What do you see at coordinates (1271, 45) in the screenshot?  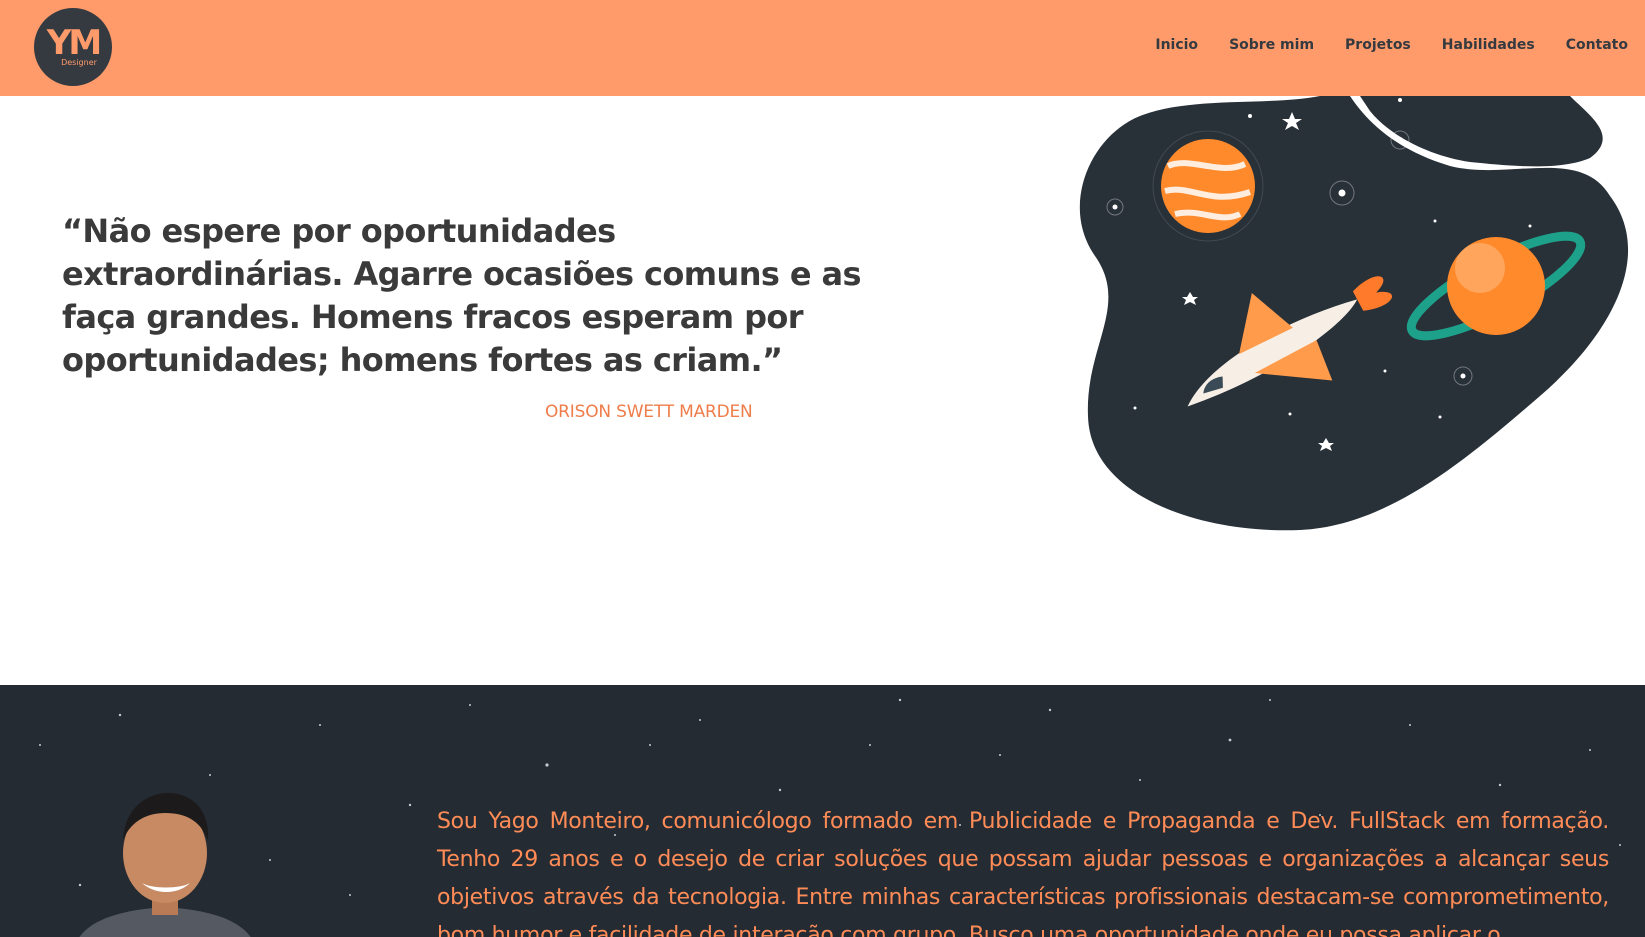 I see `nav-sobre-mim: Sobre mim` at bounding box center [1271, 45].